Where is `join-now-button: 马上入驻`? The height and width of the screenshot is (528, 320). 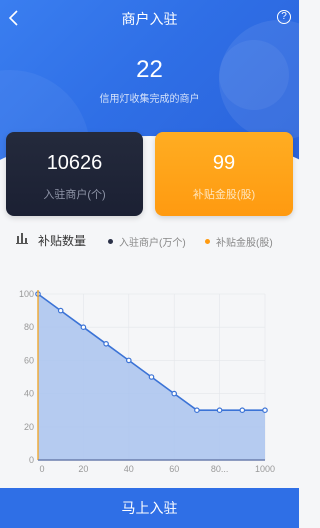
join-now-button: 马上入驻 is located at coordinates (149, 508).